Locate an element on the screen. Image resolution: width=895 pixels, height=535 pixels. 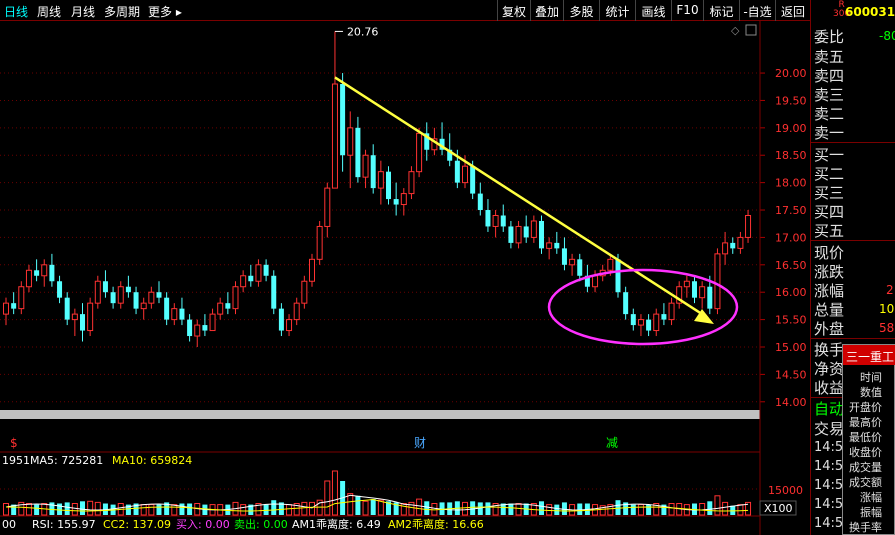
quote-label: 外盘 is located at coordinates (829, 329).